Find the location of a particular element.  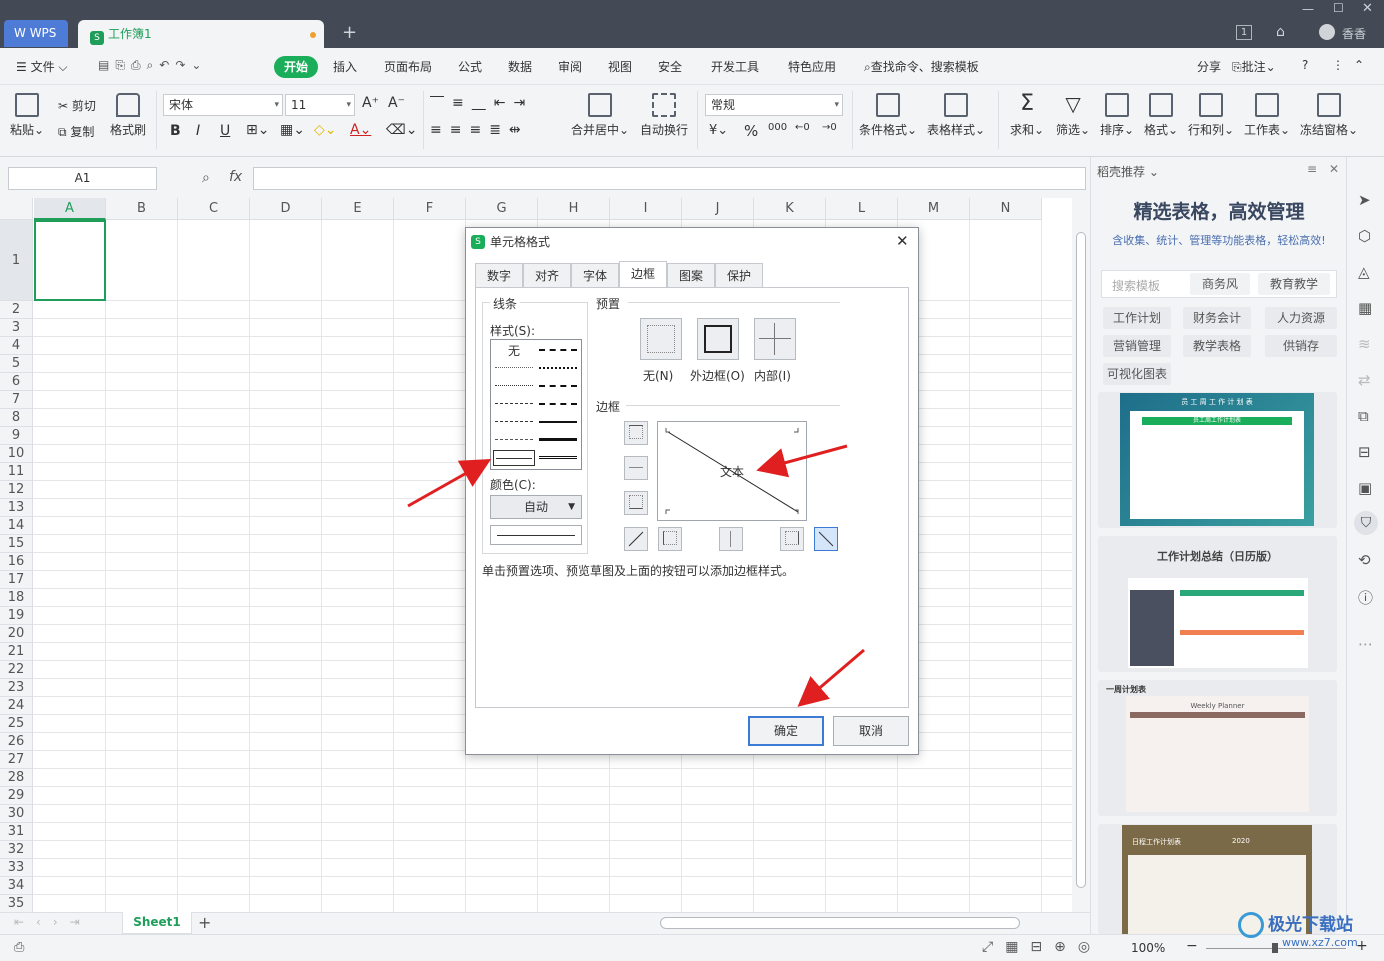

border-diag-up-button is located at coordinates (636, 539).